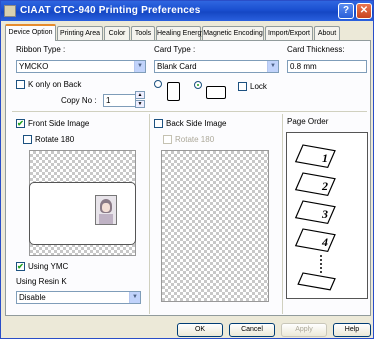 This screenshot has width=374, height=339. What do you see at coordinates (34, 66) in the screenshot?
I see `ribbon-type-value: YMCKO` at bounding box center [34, 66].